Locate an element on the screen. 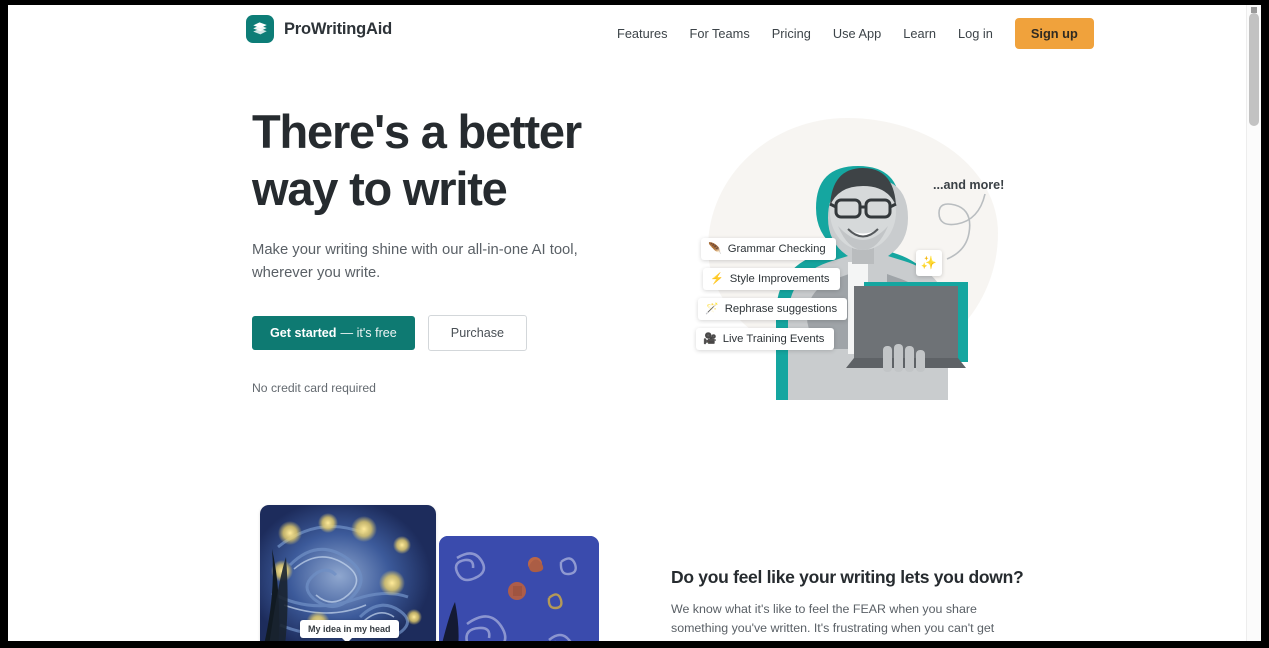 The height and width of the screenshot is (648, 1269). feature-chip-label: Live Training Events is located at coordinates (773, 339).